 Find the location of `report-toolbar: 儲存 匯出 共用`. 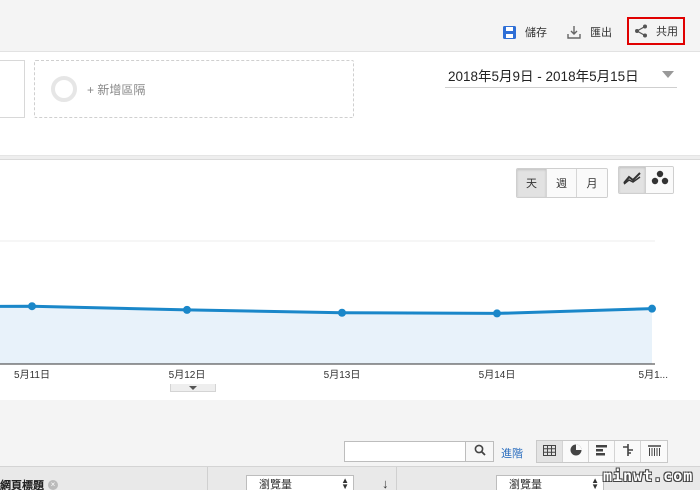

report-toolbar: 儲存 匯出 共用 is located at coordinates (350, 26).